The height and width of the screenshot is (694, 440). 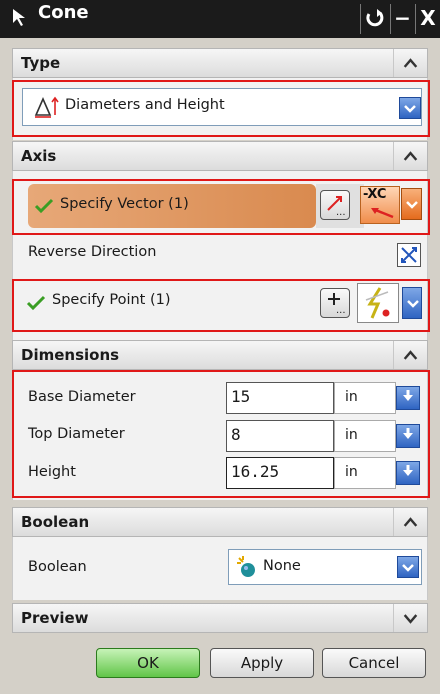 I want to click on boolean-dropdown-button, so click(x=408, y=567).